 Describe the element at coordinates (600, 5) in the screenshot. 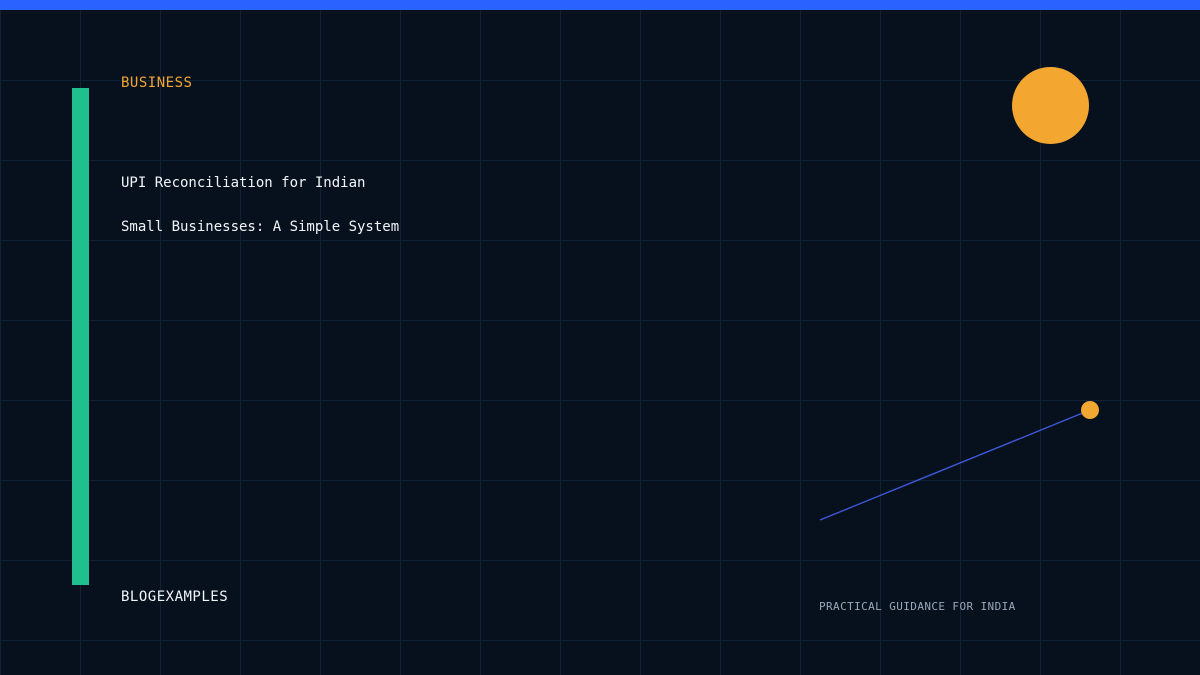

I see `top-accent-bar` at that location.